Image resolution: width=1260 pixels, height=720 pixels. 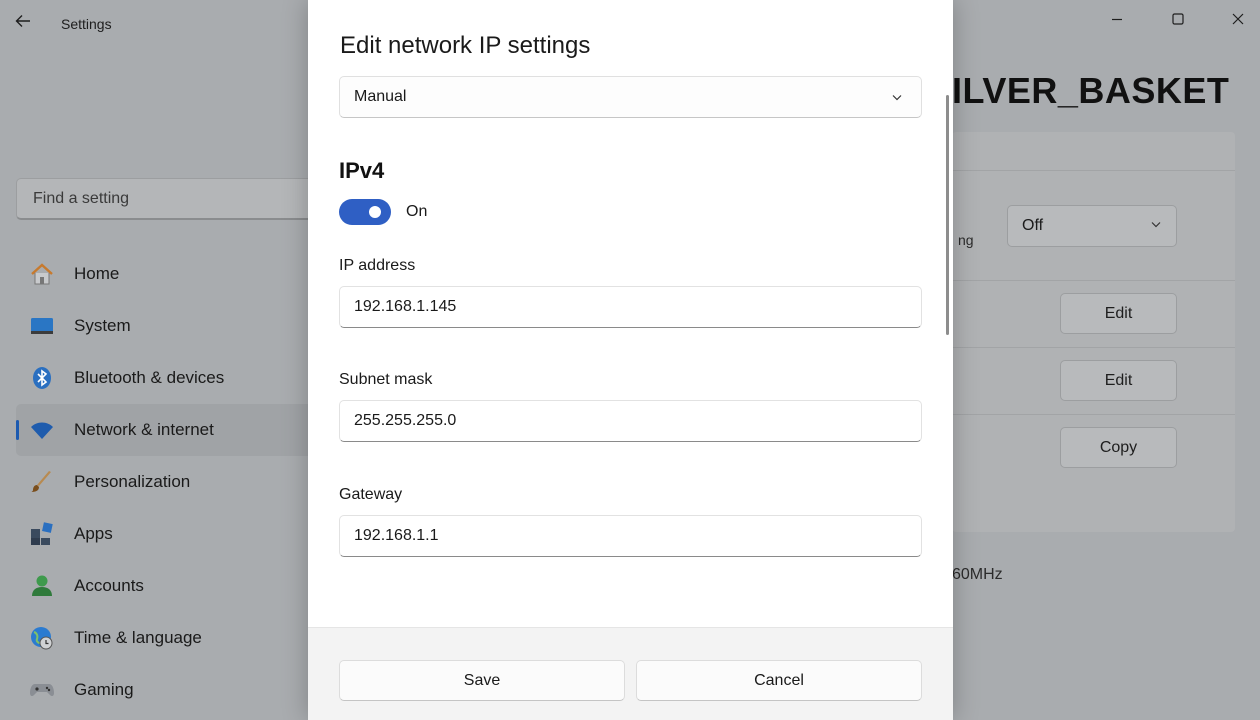 What do you see at coordinates (166, 586) in the screenshot?
I see `sidebar-item-accounts: Accounts` at bounding box center [166, 586].